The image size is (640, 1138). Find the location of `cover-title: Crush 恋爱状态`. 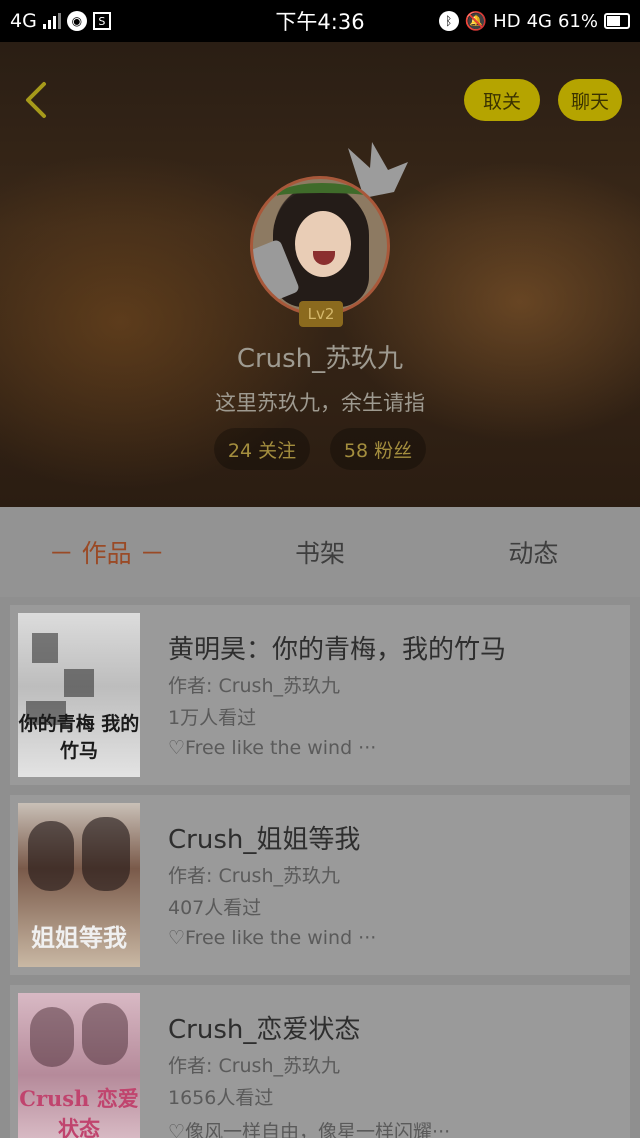

cover-title: Crush 恋爱状态 is located at coordinates (79, 1112).